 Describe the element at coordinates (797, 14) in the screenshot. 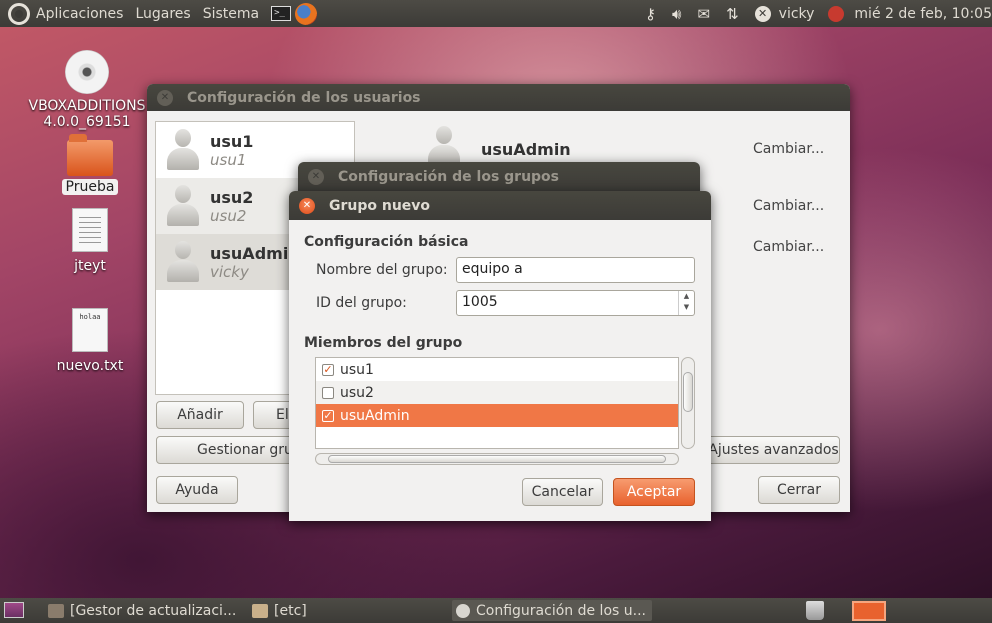

I see `user-name: vicky` at that location.